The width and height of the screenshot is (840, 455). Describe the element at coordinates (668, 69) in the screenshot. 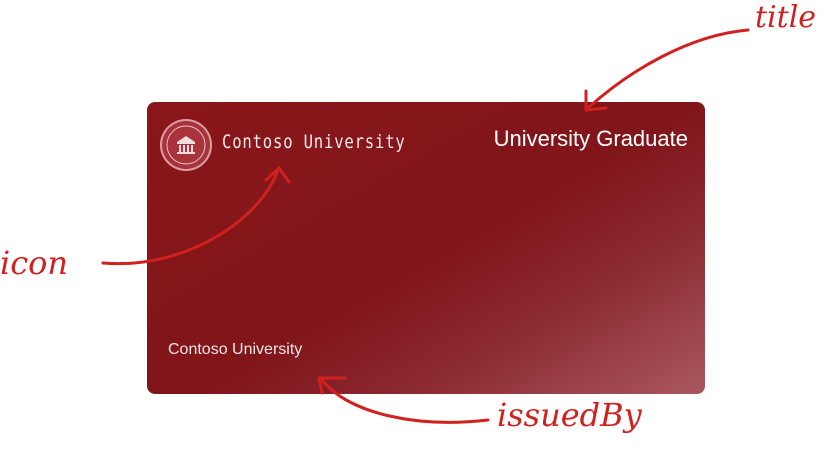

I see `title-arrow` at that location.